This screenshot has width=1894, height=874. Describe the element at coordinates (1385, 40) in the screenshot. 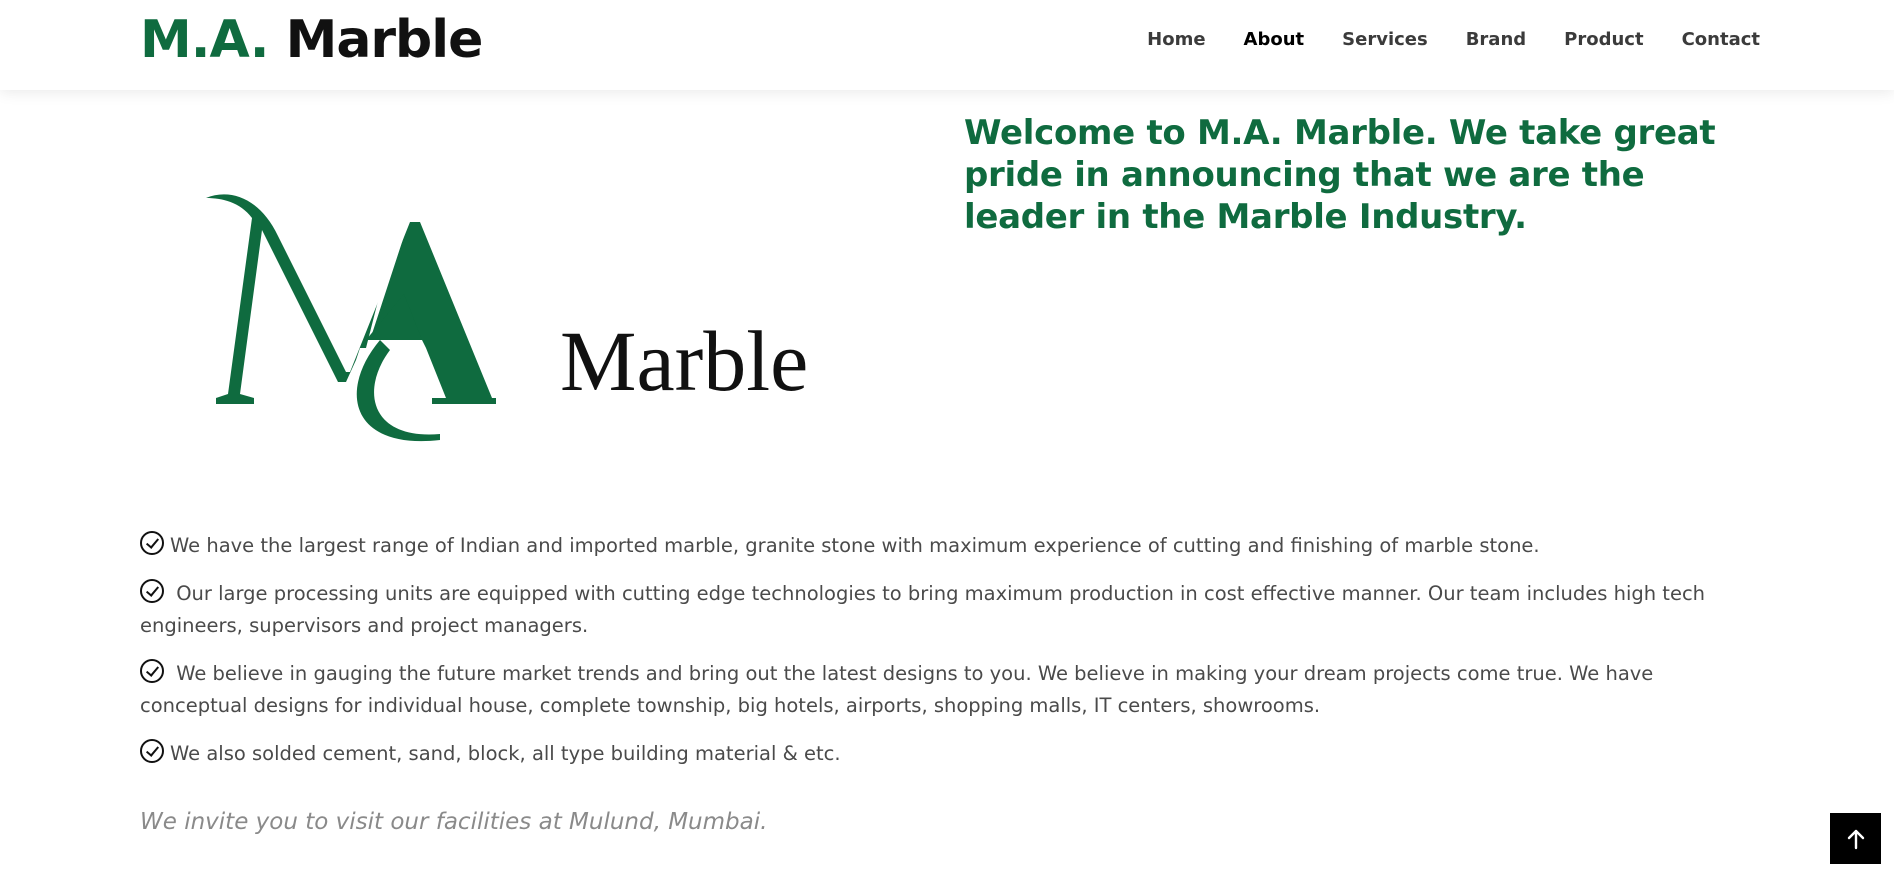

I see `nav-services: Services` at that location.